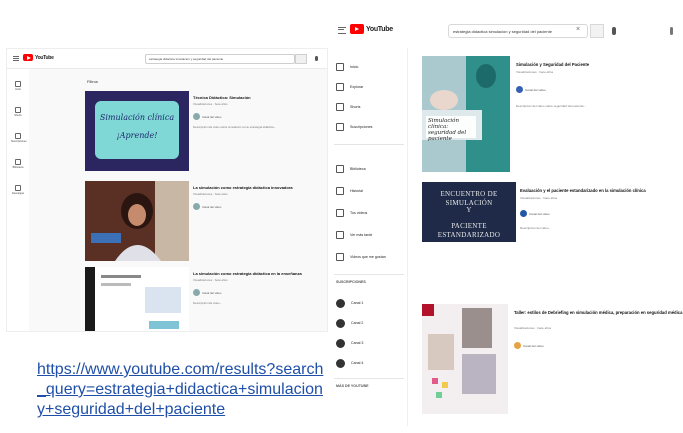 This screenshot has width=683, height=433. I want to click on divider, so click(369, 378).